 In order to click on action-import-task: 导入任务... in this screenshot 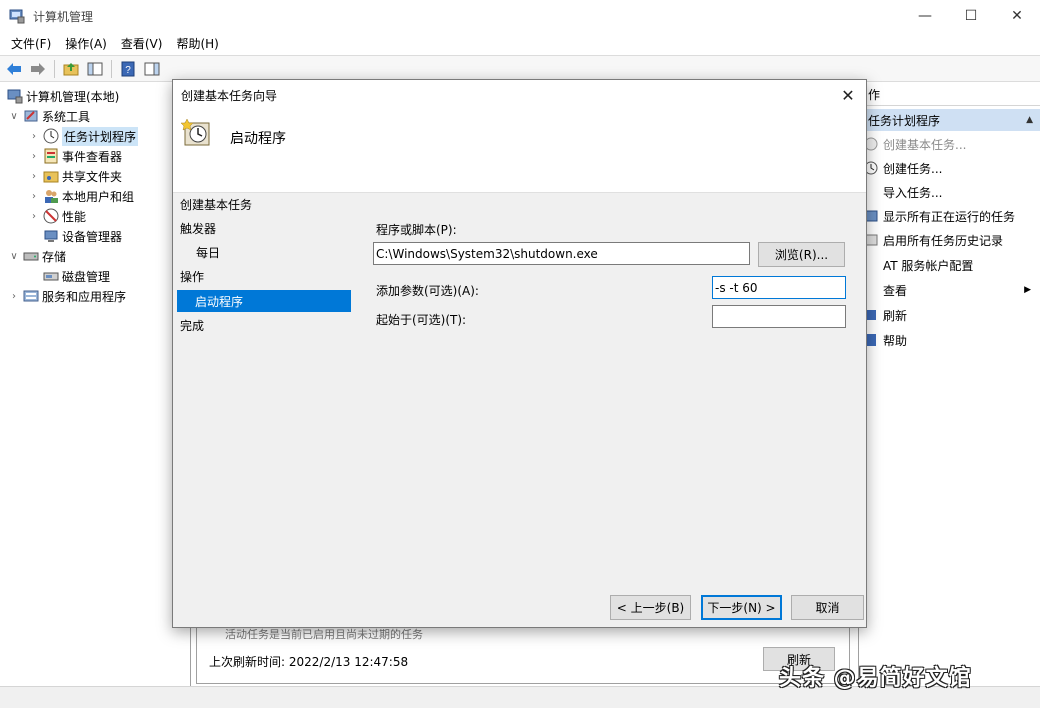, I will do `click(949, 192)`.